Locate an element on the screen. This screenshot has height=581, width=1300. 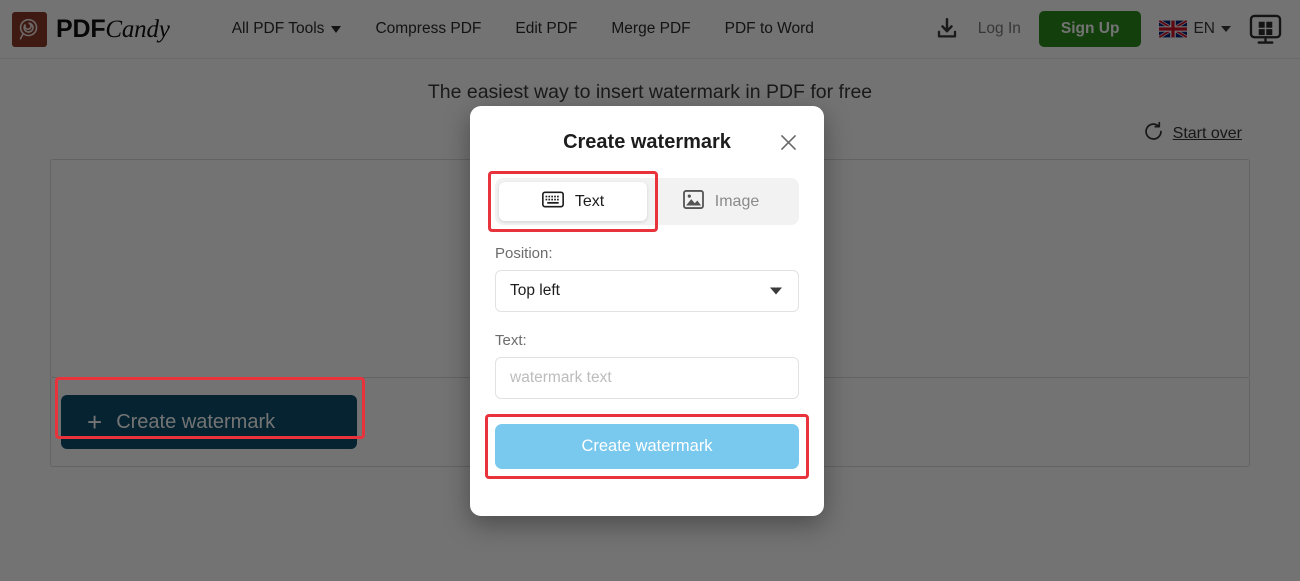
position-select: Top left is located at coordinates (647, 291).